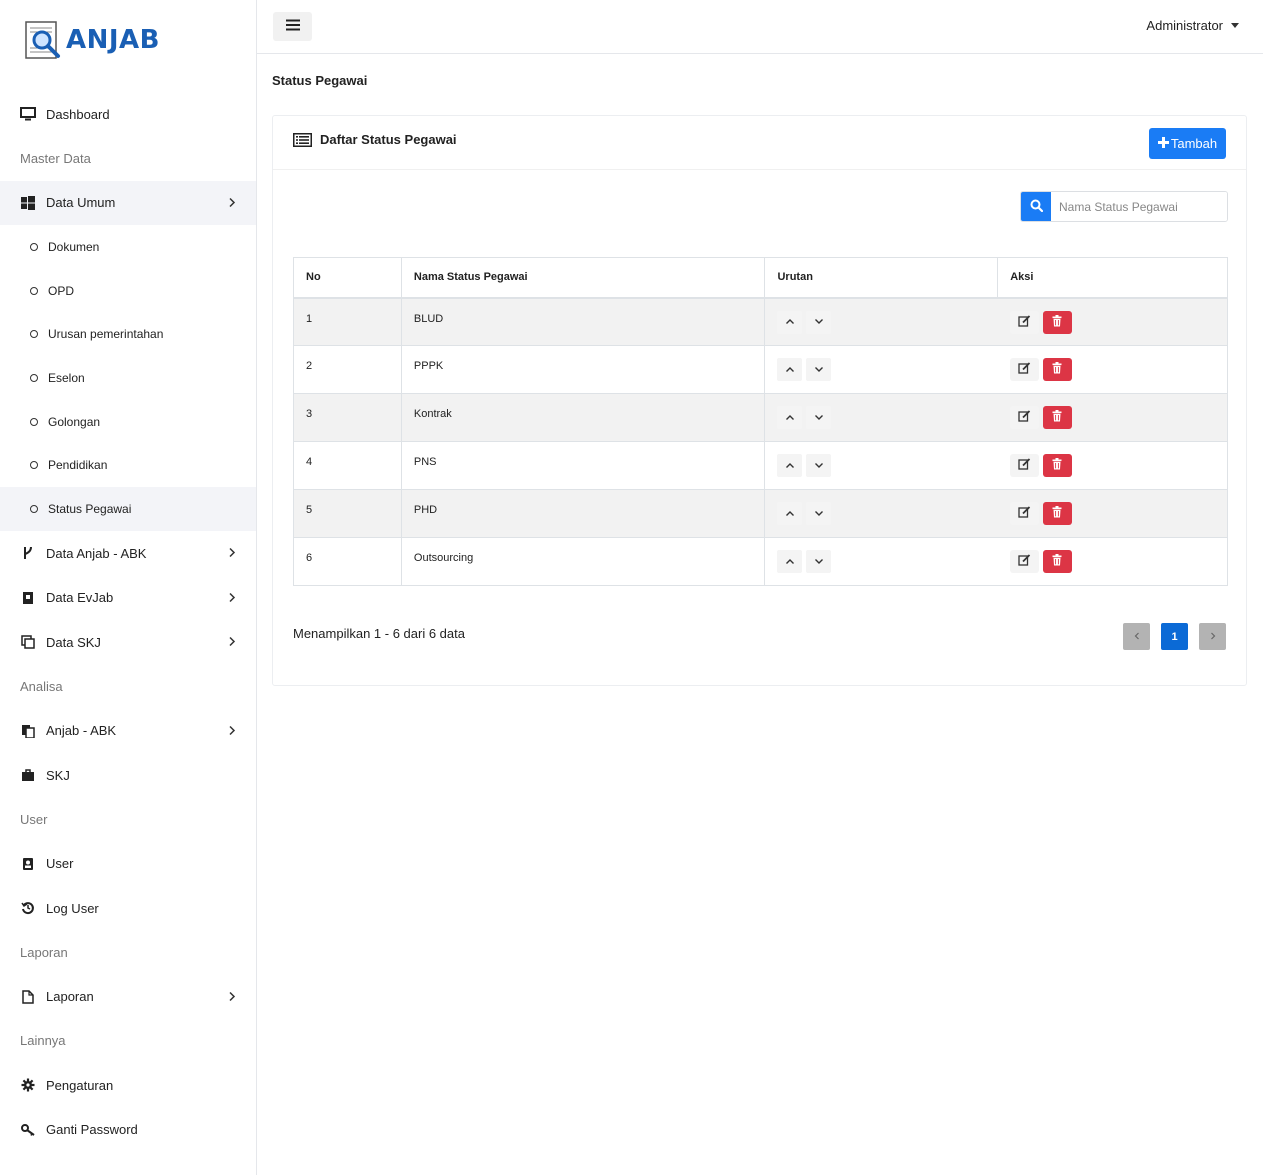 This screenshot has width=1263, height=1175. What do you see at coordinates (128, 247) in the screenshot?
I see `sidebar-subitem-dokumen: Dokumen` at bounding box center [128, 247].